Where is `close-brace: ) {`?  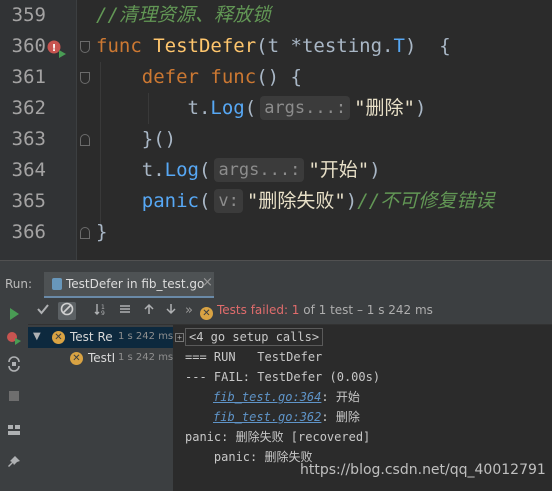 close-brace: ) { is located at coordinates (427, 46).